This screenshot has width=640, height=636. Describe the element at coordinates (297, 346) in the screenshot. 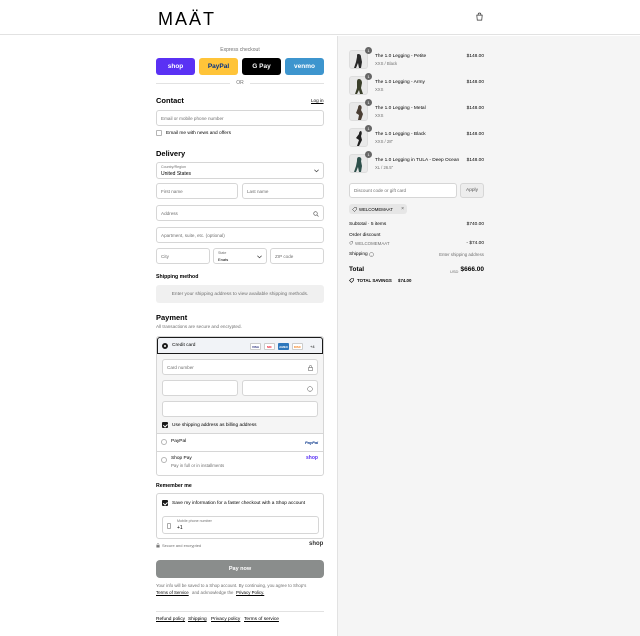

I see `discover-icon: DISC` at that location.